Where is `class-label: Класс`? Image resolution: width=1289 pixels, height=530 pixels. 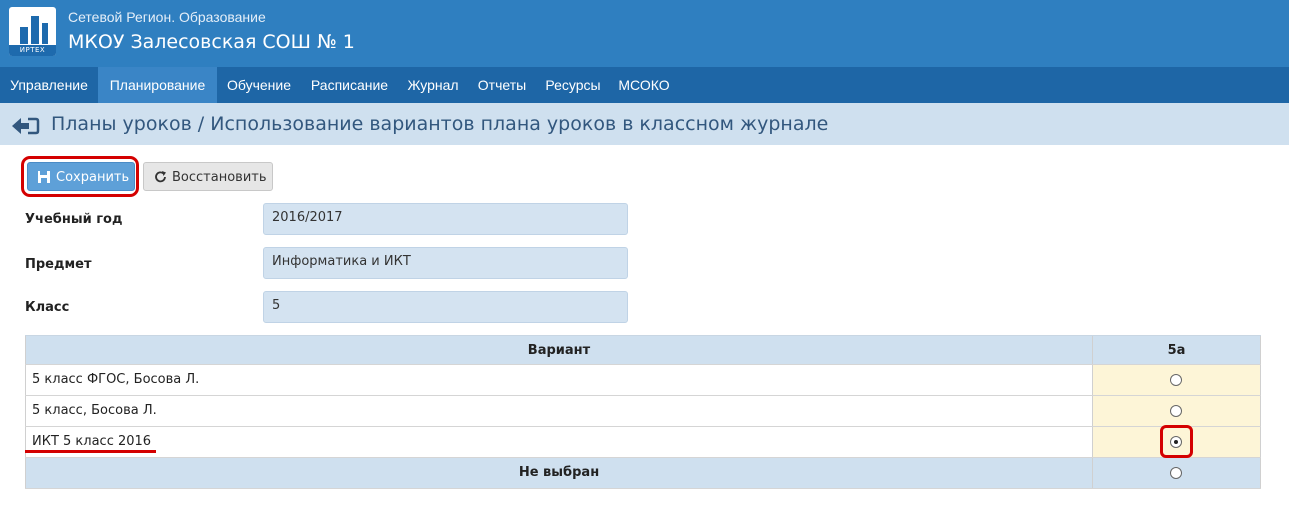
class-label: Класс is located at coordinates (47, 307).